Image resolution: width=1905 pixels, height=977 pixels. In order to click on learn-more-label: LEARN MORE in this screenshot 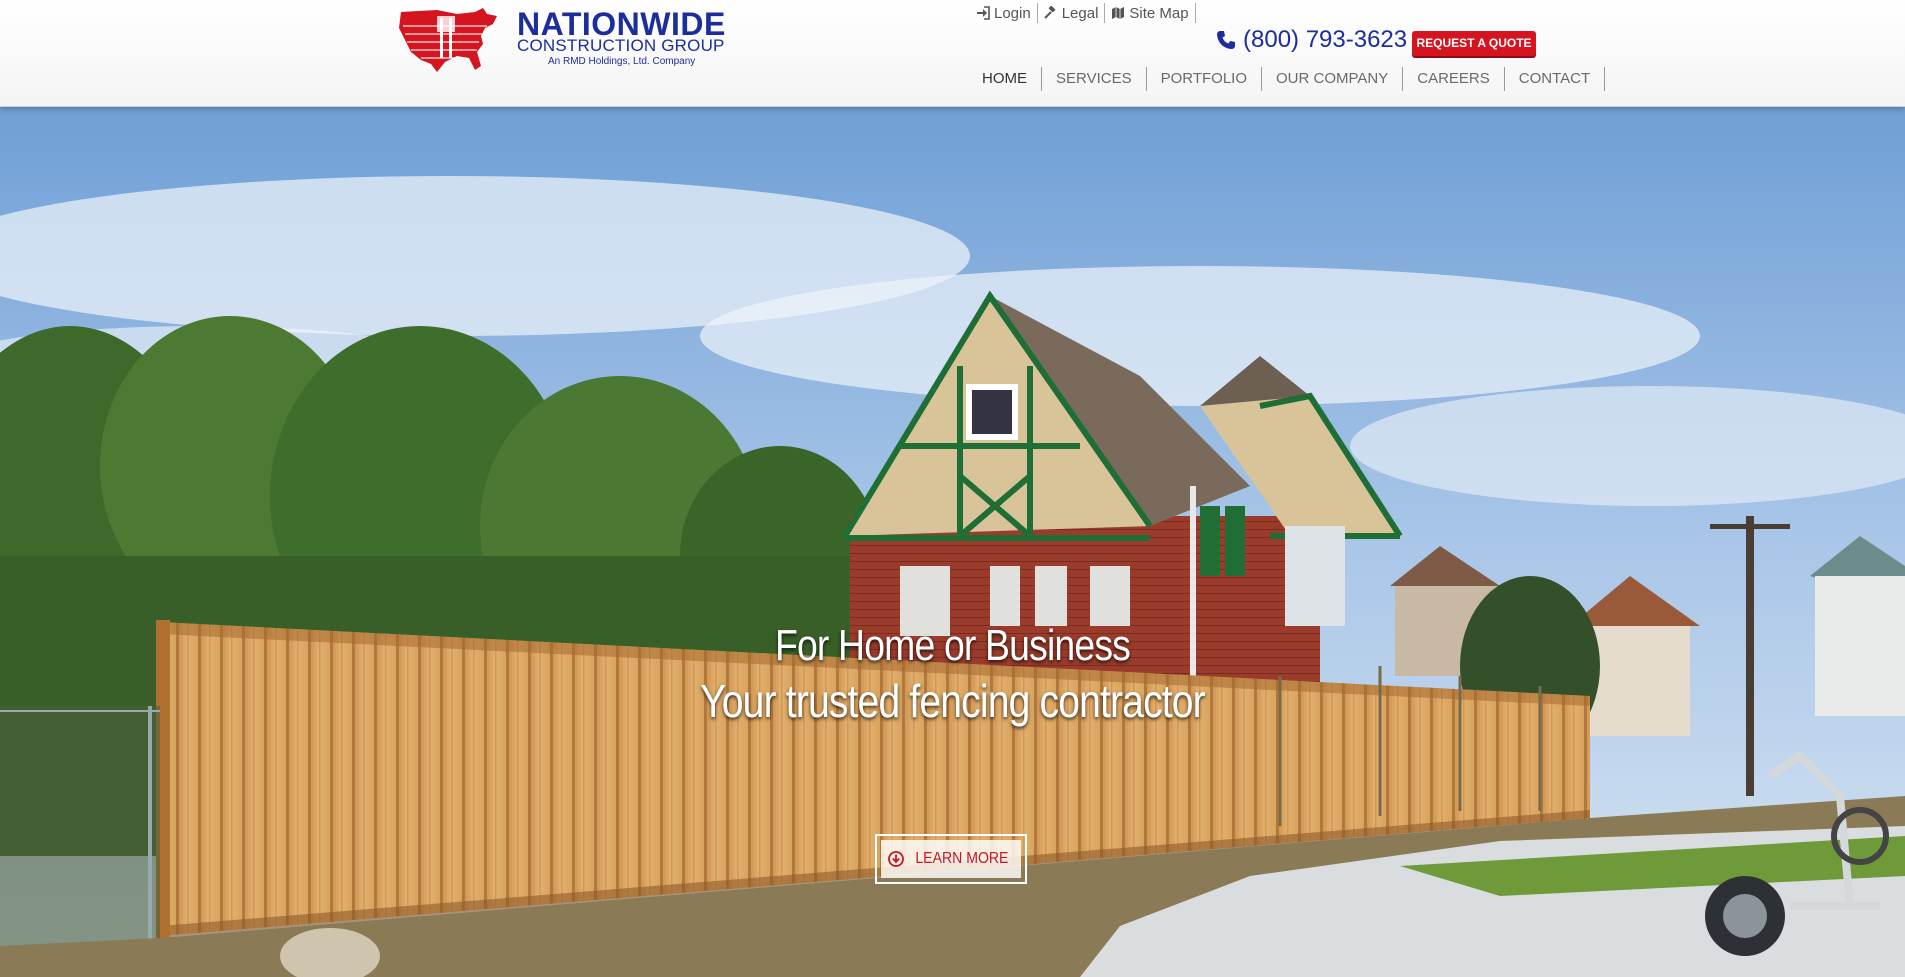, I will do `click(961, 858)`.